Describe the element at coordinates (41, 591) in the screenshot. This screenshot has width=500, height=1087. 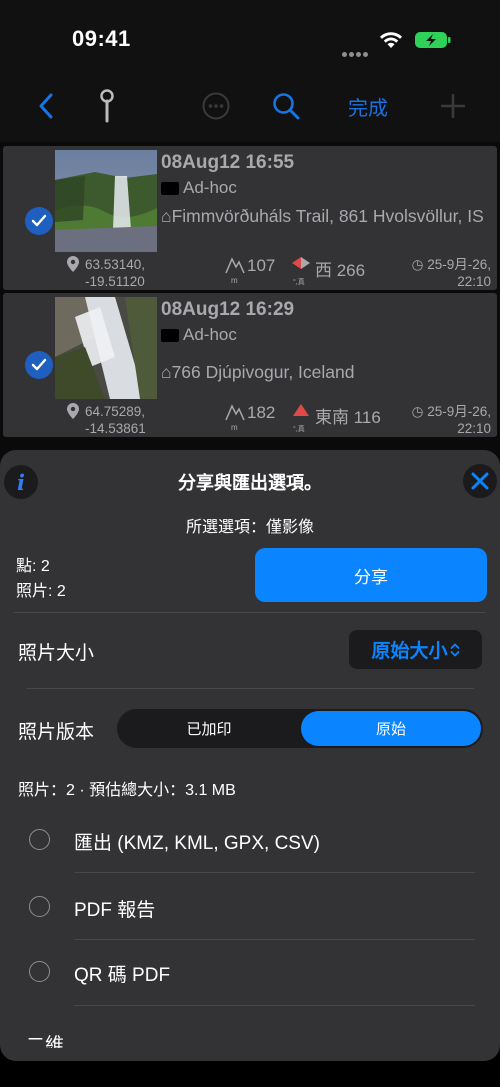
I see `photos-count: 照片: 2` at that location.